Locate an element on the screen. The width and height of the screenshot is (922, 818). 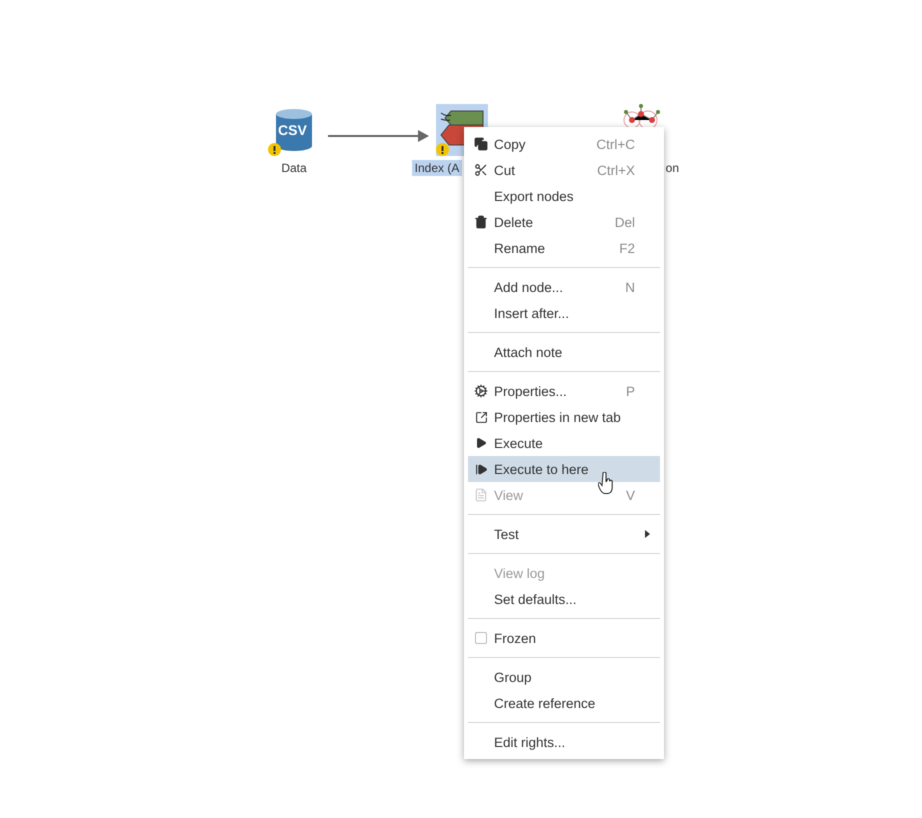
checkbox is located at coordinates (481, 638).